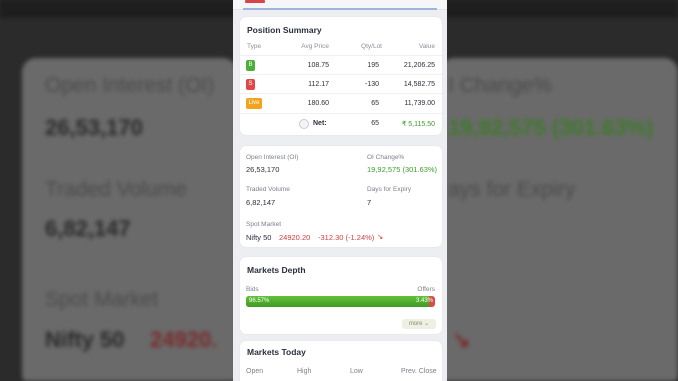 This screenshot has width=678, height=381. I want to click on avg-price: 112.17, so click(318, 84).